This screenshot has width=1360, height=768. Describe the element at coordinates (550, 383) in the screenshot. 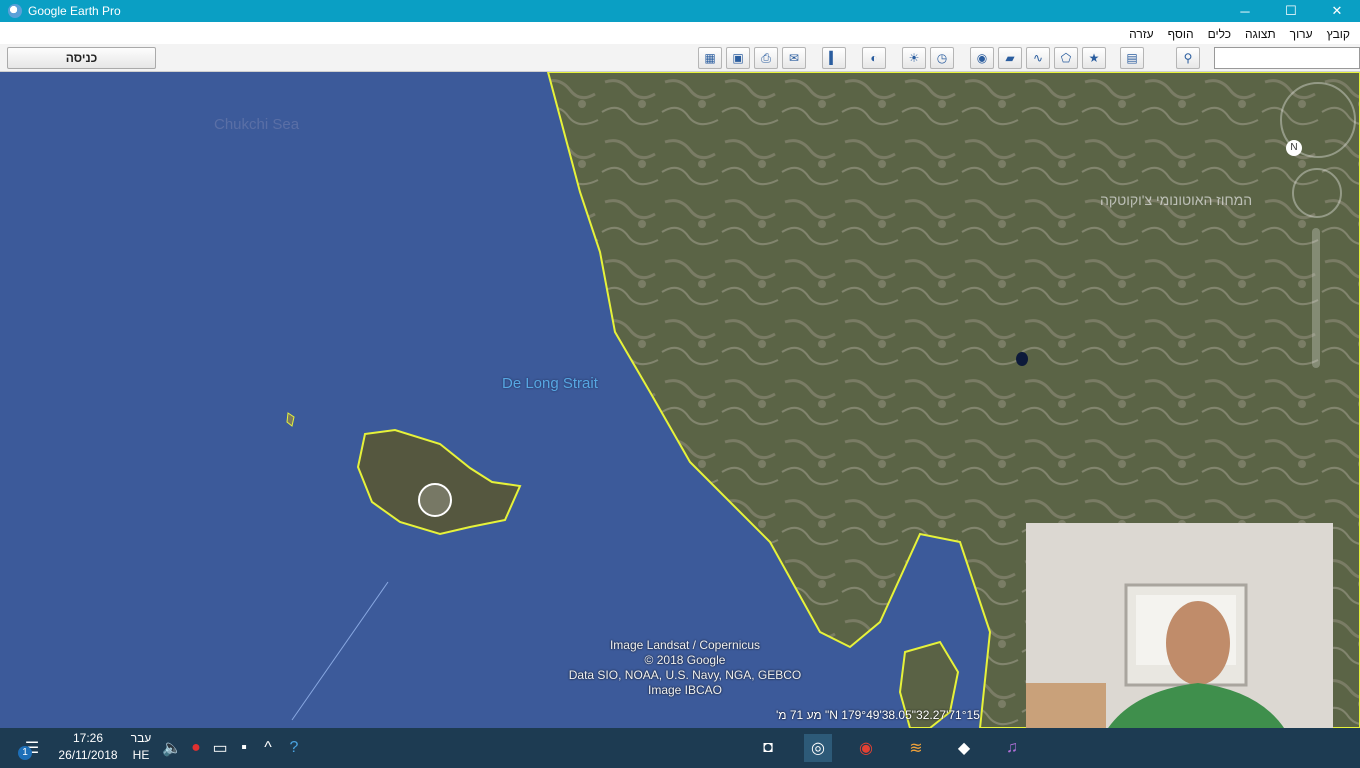

I see `strait-label: De Long Strait` at that location.